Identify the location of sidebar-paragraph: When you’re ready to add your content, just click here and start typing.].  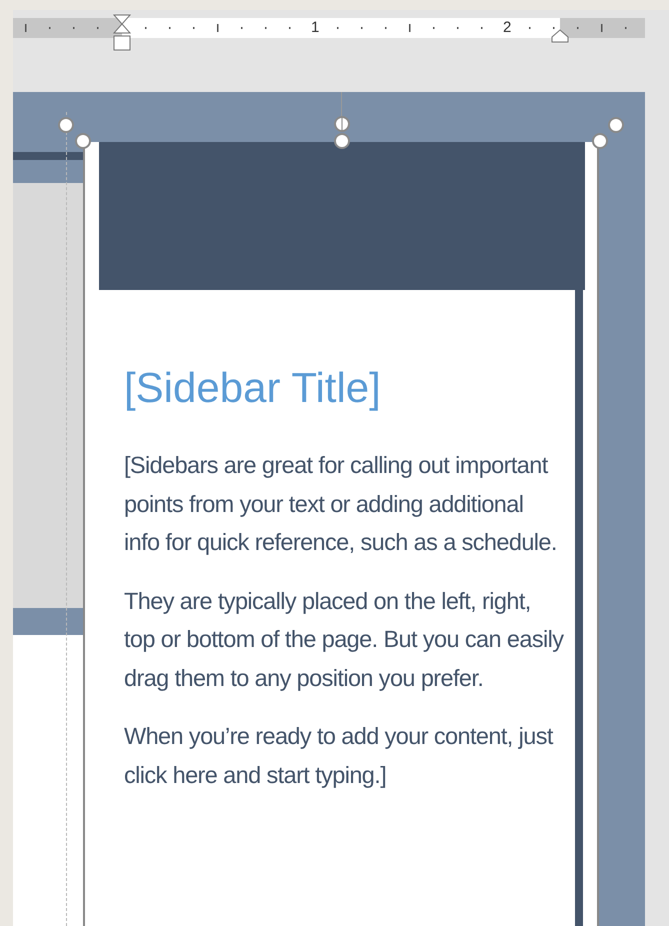
(339, 756).